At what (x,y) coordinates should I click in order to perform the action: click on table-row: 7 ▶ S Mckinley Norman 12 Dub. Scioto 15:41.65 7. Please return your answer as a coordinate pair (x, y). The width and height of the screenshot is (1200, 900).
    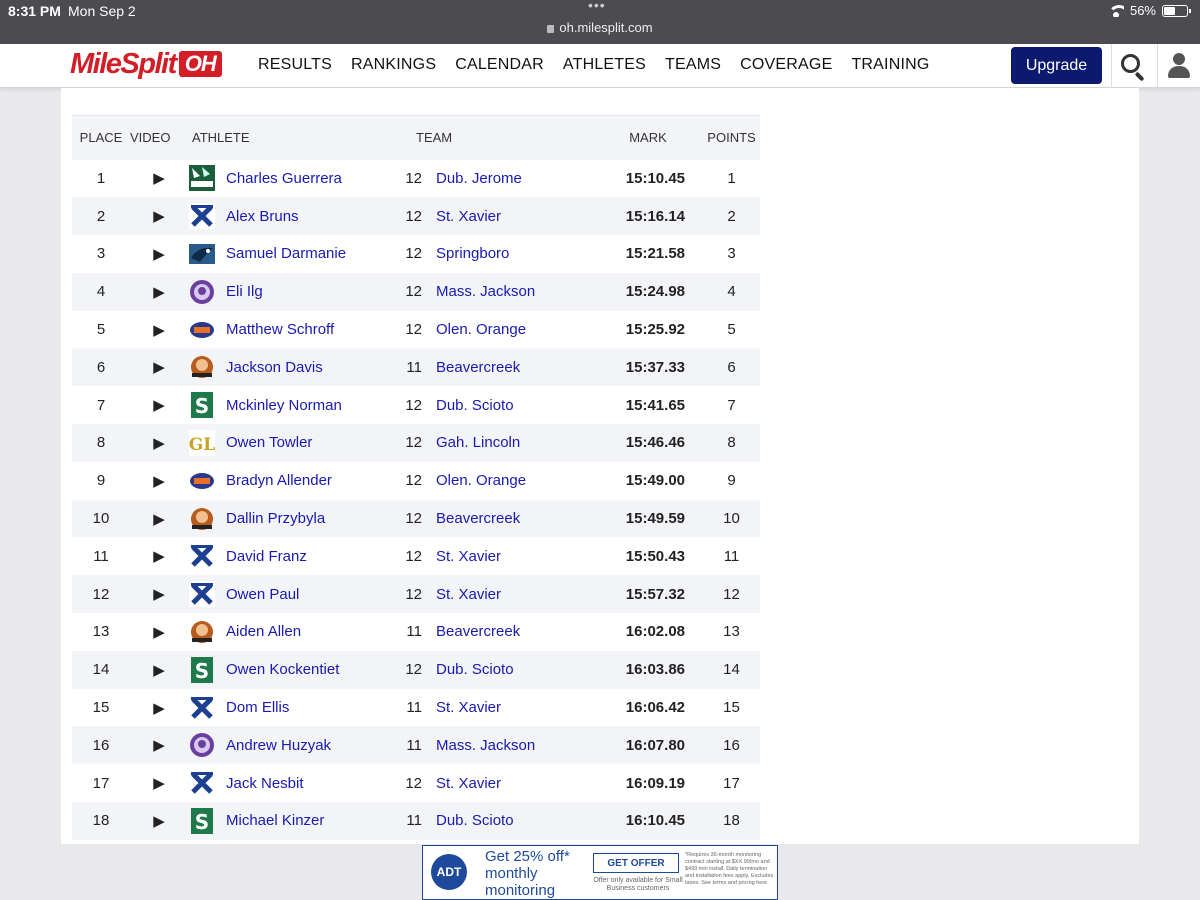
    Looking at the image, I should click on (416, 405).